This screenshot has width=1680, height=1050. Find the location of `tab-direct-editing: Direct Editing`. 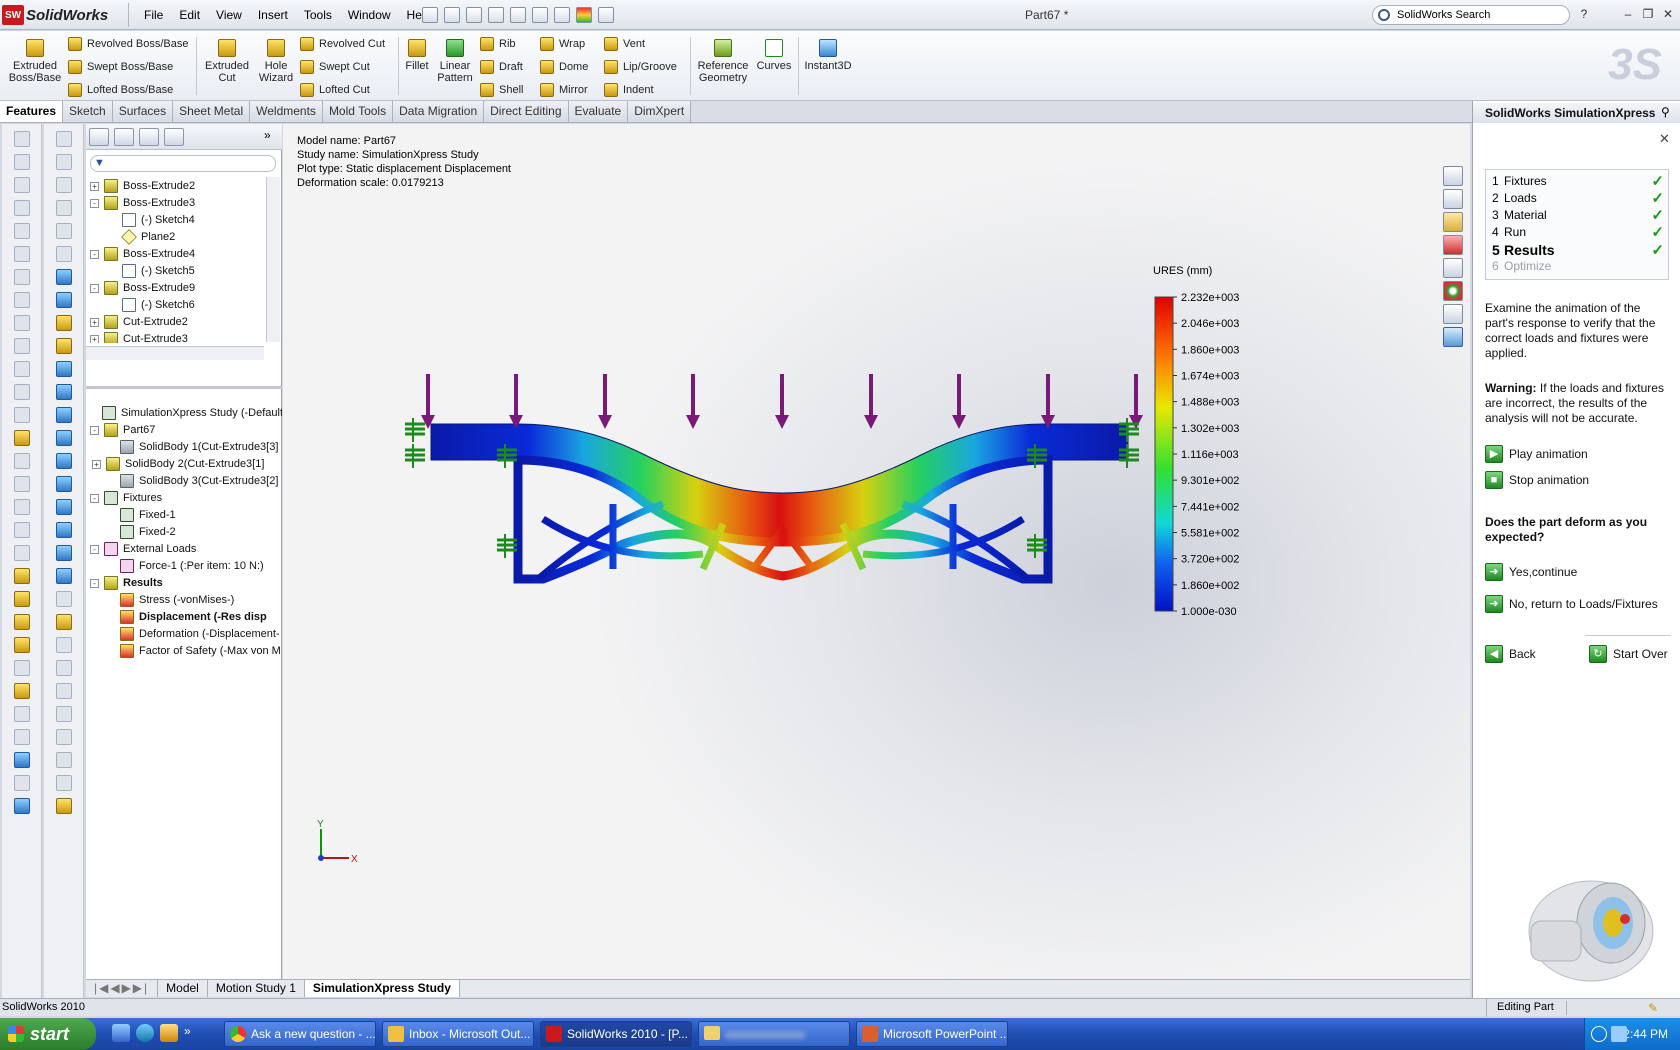

tab-direct-editing: Direct Editing is located at coordinates (526, 111).